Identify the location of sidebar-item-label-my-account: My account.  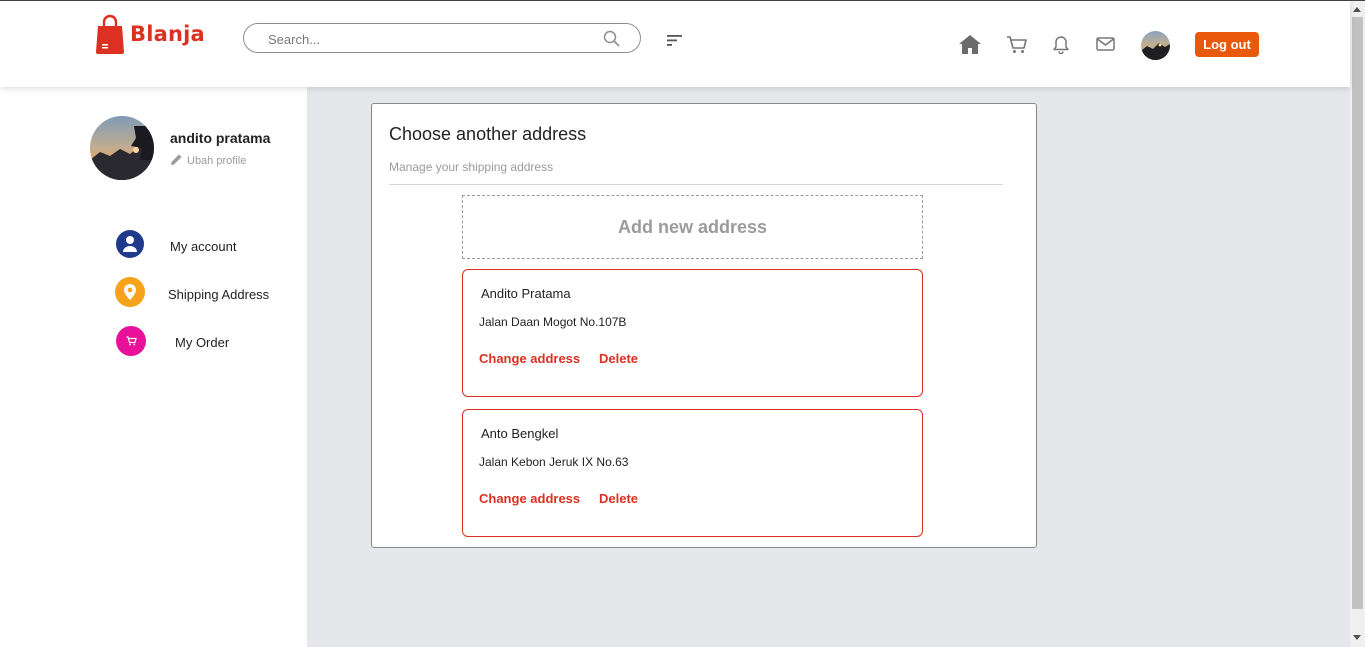
(203, 246).